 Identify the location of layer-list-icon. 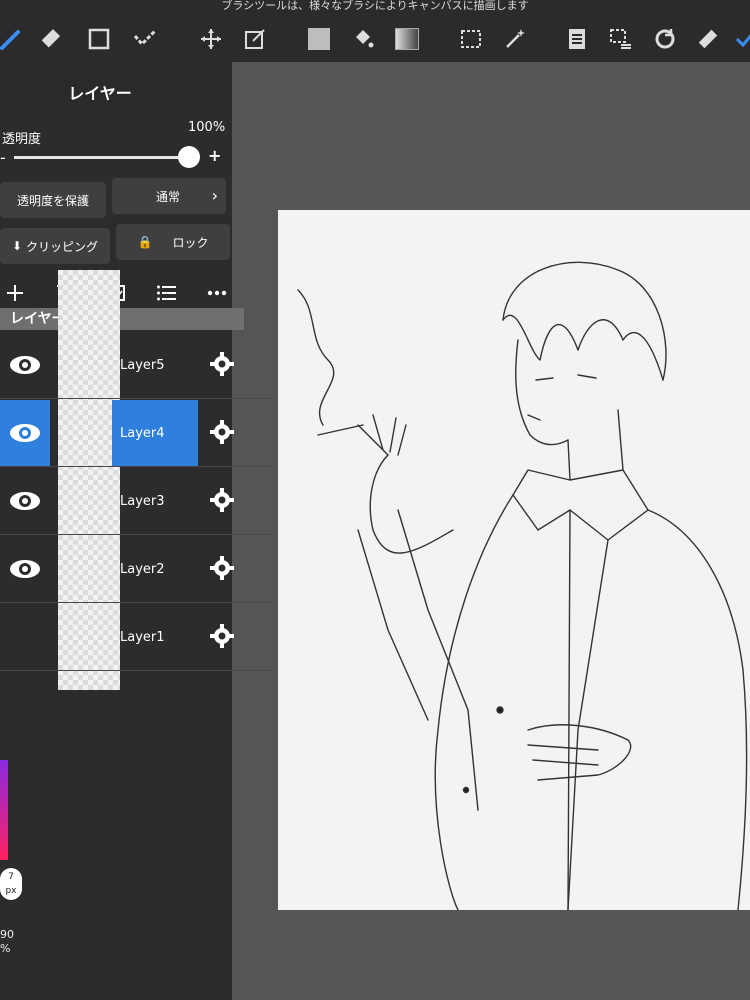
(577, 39).